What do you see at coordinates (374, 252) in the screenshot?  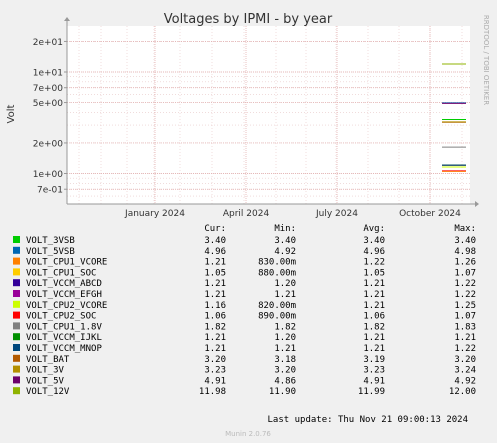 I see `legend-value: 4.96` at bounding box center [374, 252].